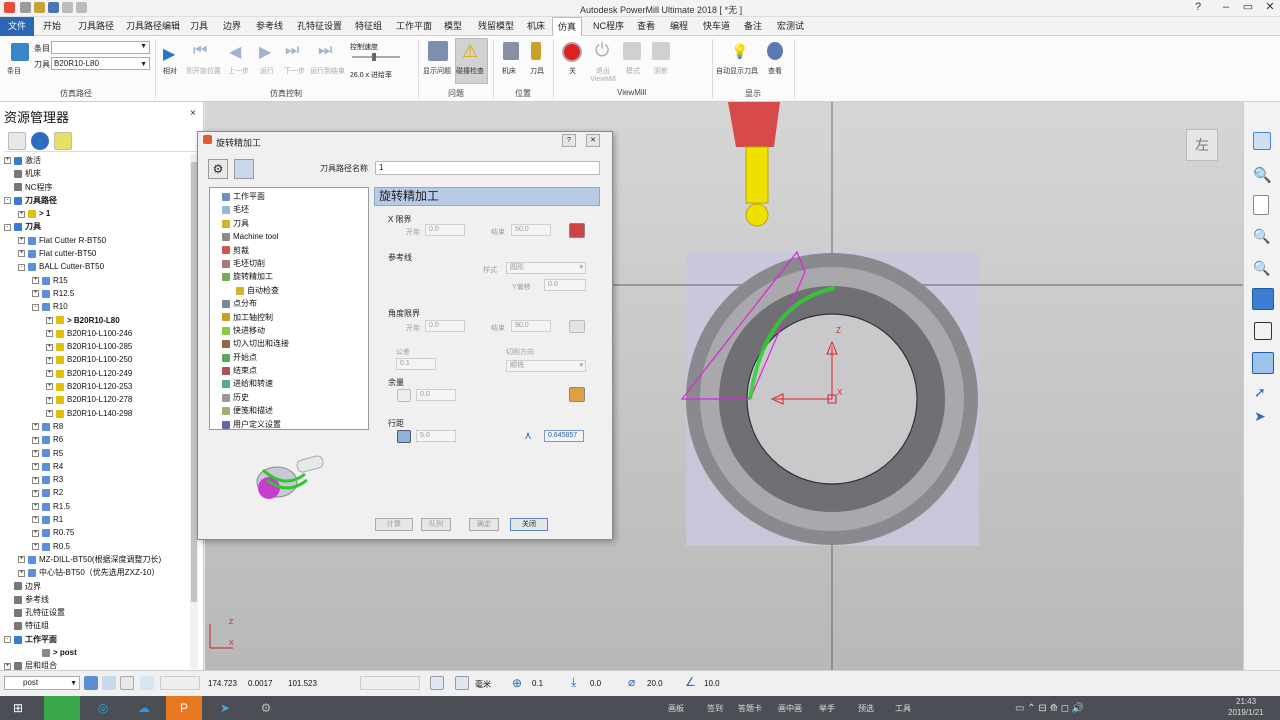  What do you see at coordinates (1261, 236) in the screenshot?
I see `zoom-in-icon: 🔍` at bounding box center [1261, 236].